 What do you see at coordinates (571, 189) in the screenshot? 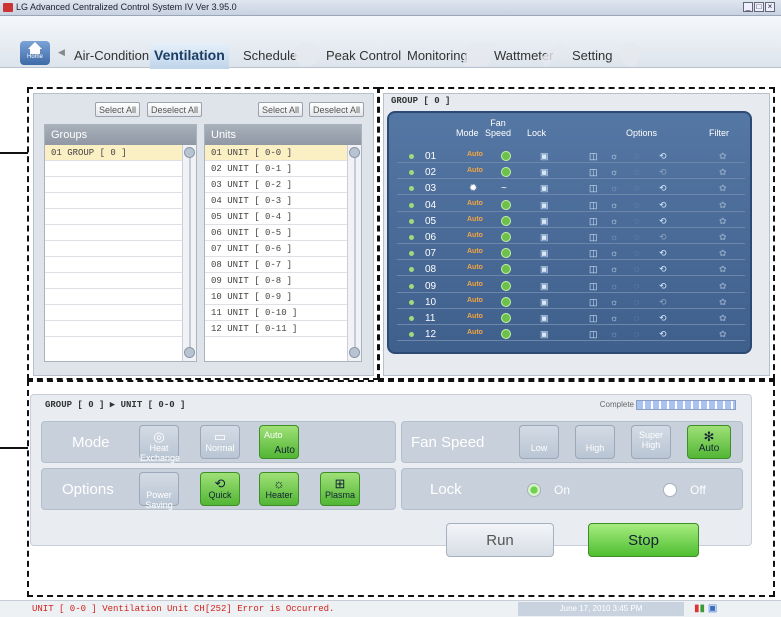
I see `unit-status-row: 03 ✹ ~ ▣ ◫ ☼ ◌ ⟲ ✿` at bounding box center [571, 189].